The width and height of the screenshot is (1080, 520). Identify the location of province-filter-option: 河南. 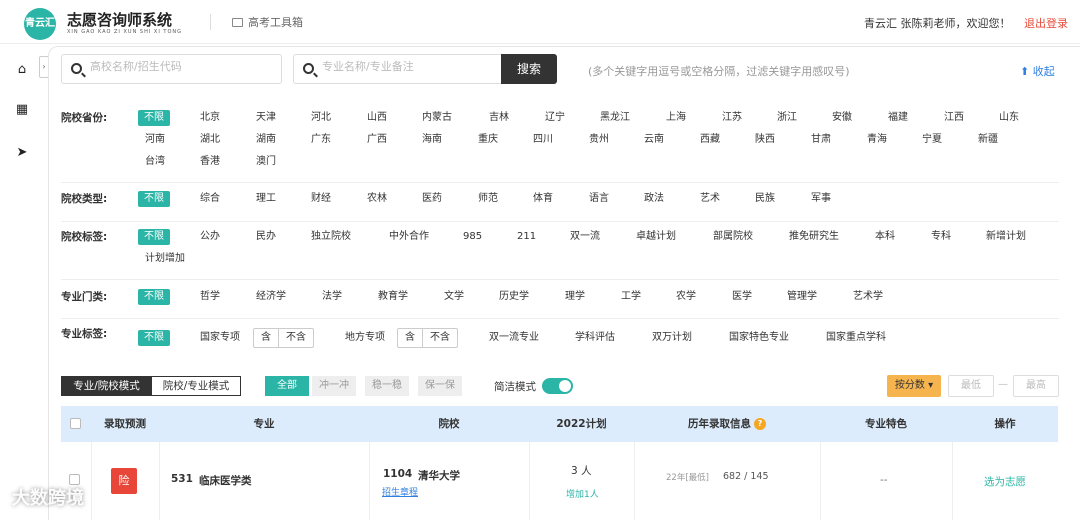
(155, 140).